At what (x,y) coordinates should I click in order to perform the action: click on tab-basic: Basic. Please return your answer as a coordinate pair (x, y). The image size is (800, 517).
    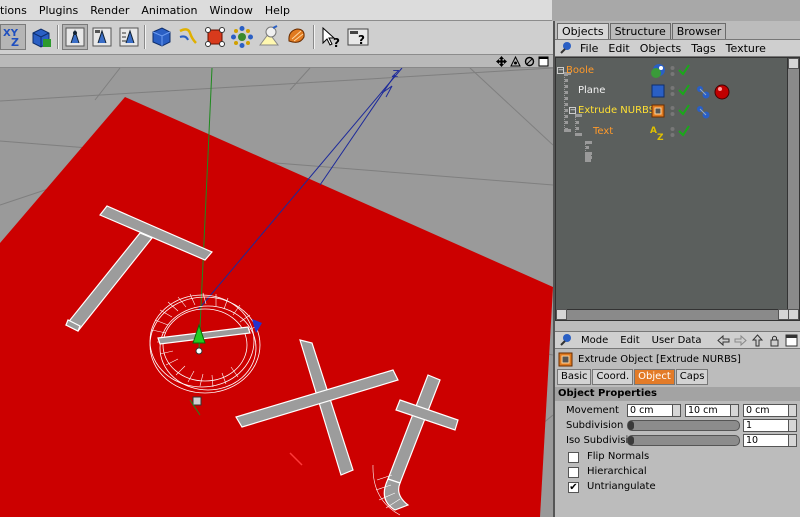
    Looking at the image, I should click on (574, 377).